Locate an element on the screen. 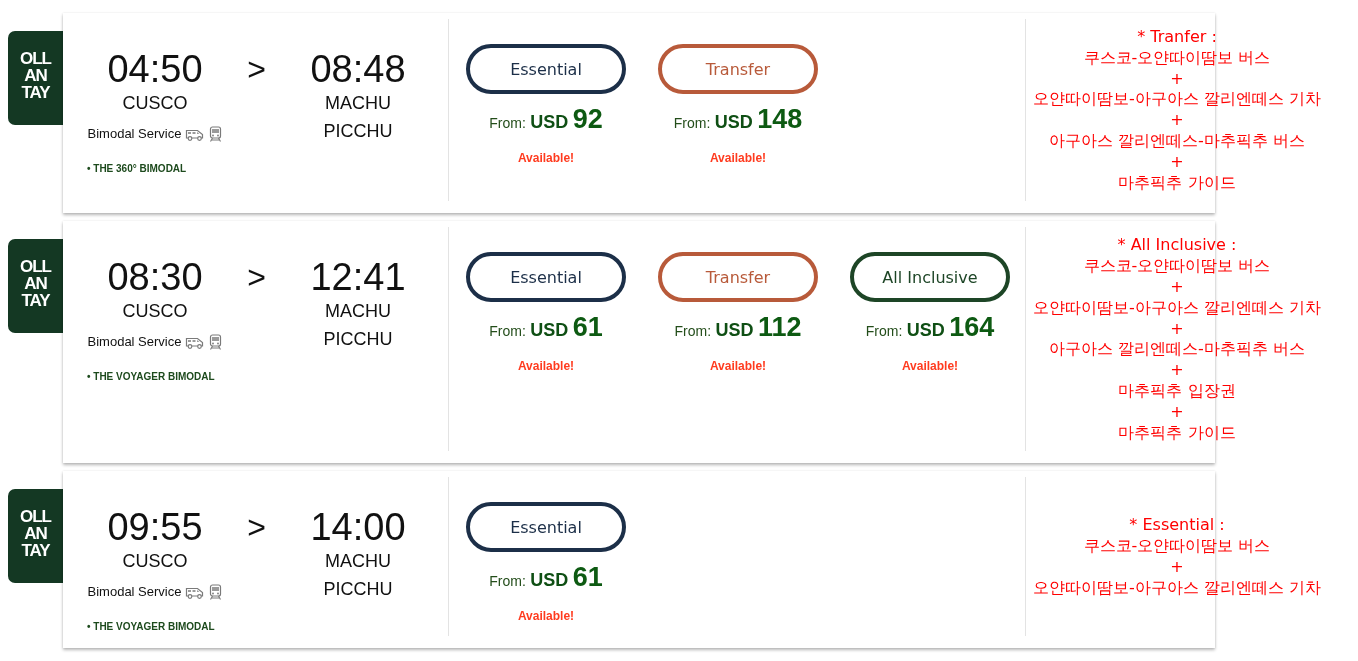 The height and width of the screenshot is (661, 1358). price-text: From: USD 148 is located at coordinates (738, 120).